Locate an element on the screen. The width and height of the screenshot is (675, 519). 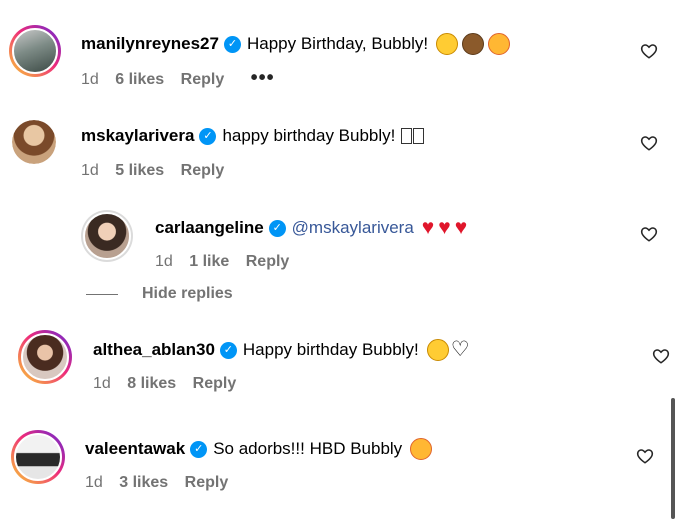
comment-username: valeentawak is located at coordinates (135, 449).